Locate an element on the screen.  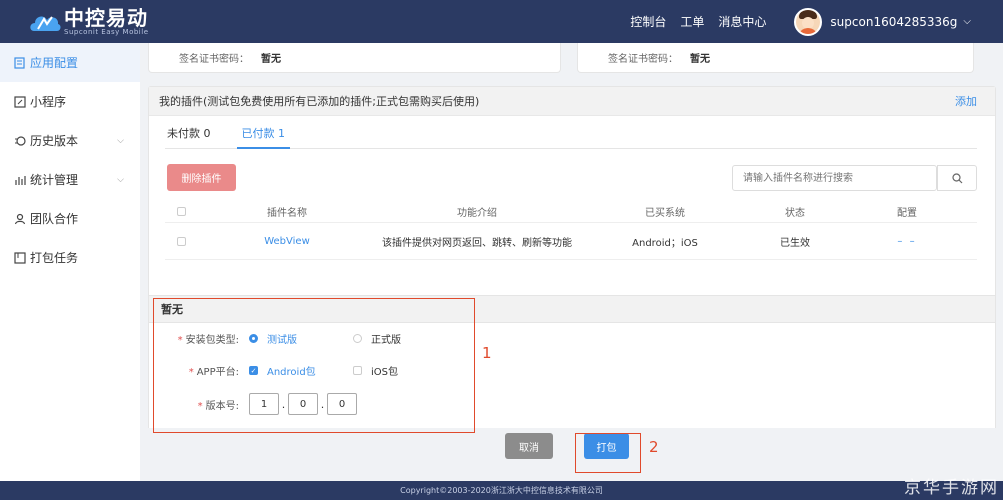
sidebar-item-statistics: 统计管理 ⌵ is located at coordinates (70, 179).